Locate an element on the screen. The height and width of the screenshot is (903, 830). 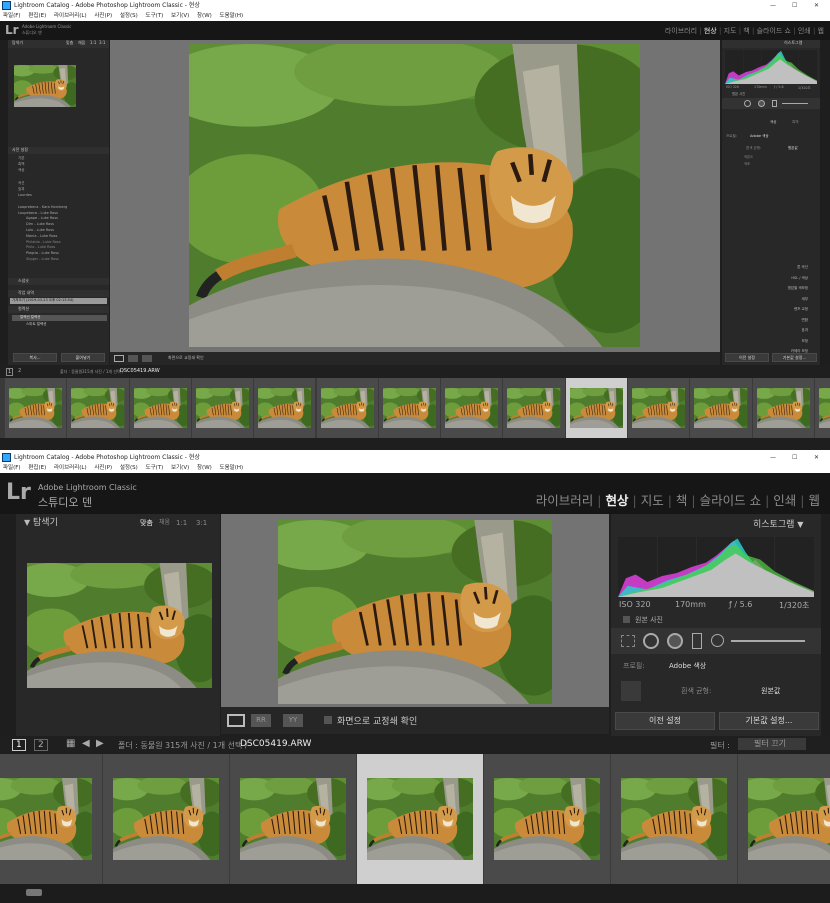
before-after-icon is located at coordinates (133, 358).